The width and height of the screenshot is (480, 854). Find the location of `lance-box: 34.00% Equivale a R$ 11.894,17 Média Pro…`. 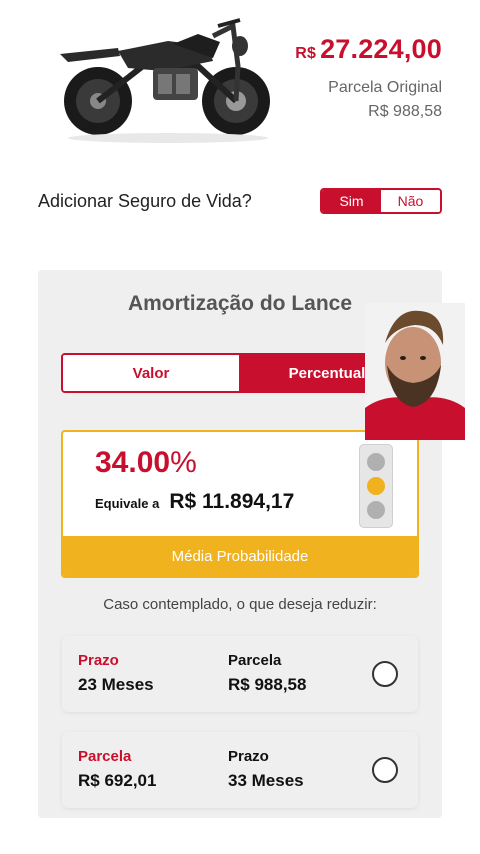

lance-box: 34.00% Equivale a R$ 11.894,17 Média Pro… is located at coordinates (240, 504).